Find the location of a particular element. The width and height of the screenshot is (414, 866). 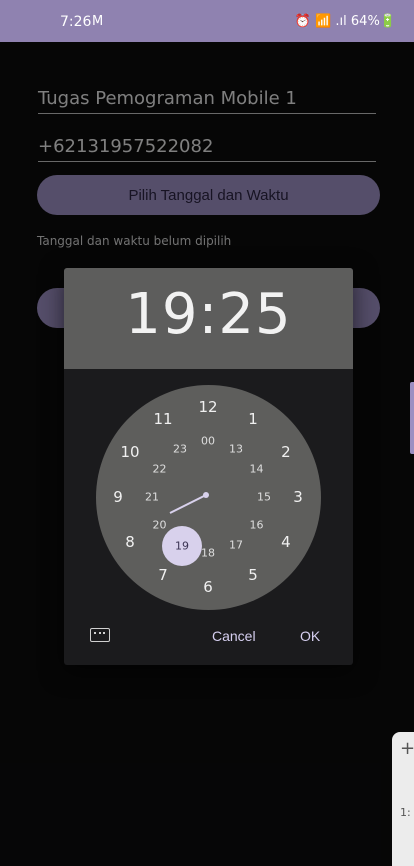

time-header: 19:25 is located at coordinates (208, 318).